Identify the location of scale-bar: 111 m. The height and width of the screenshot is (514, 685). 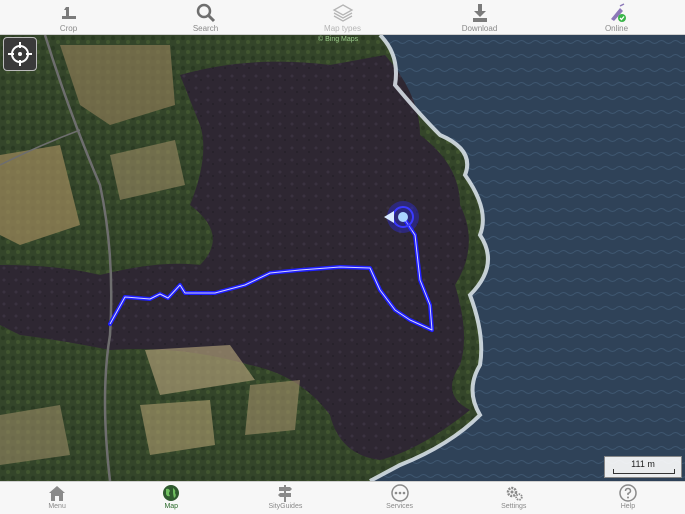
(643, 467).